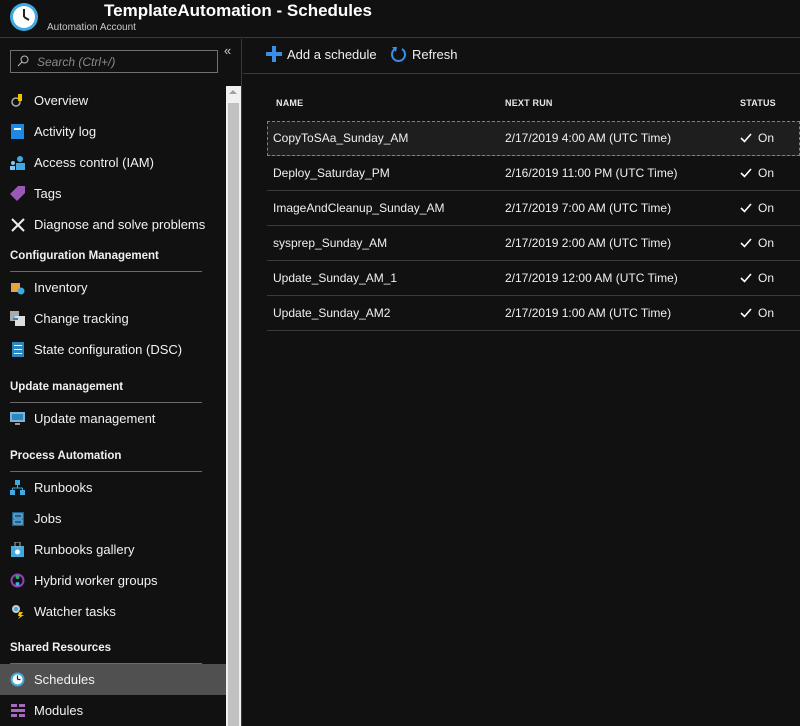 This screenshot has width=800, height=726. I want to click on activity-log-icon, so click(17, 131).